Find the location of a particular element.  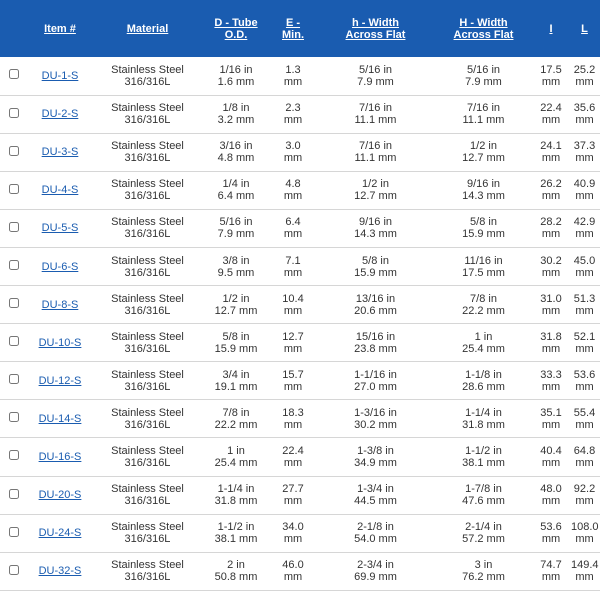

h-small-cell-line1: 1-1/16 in is located at coordinates (375, 374).